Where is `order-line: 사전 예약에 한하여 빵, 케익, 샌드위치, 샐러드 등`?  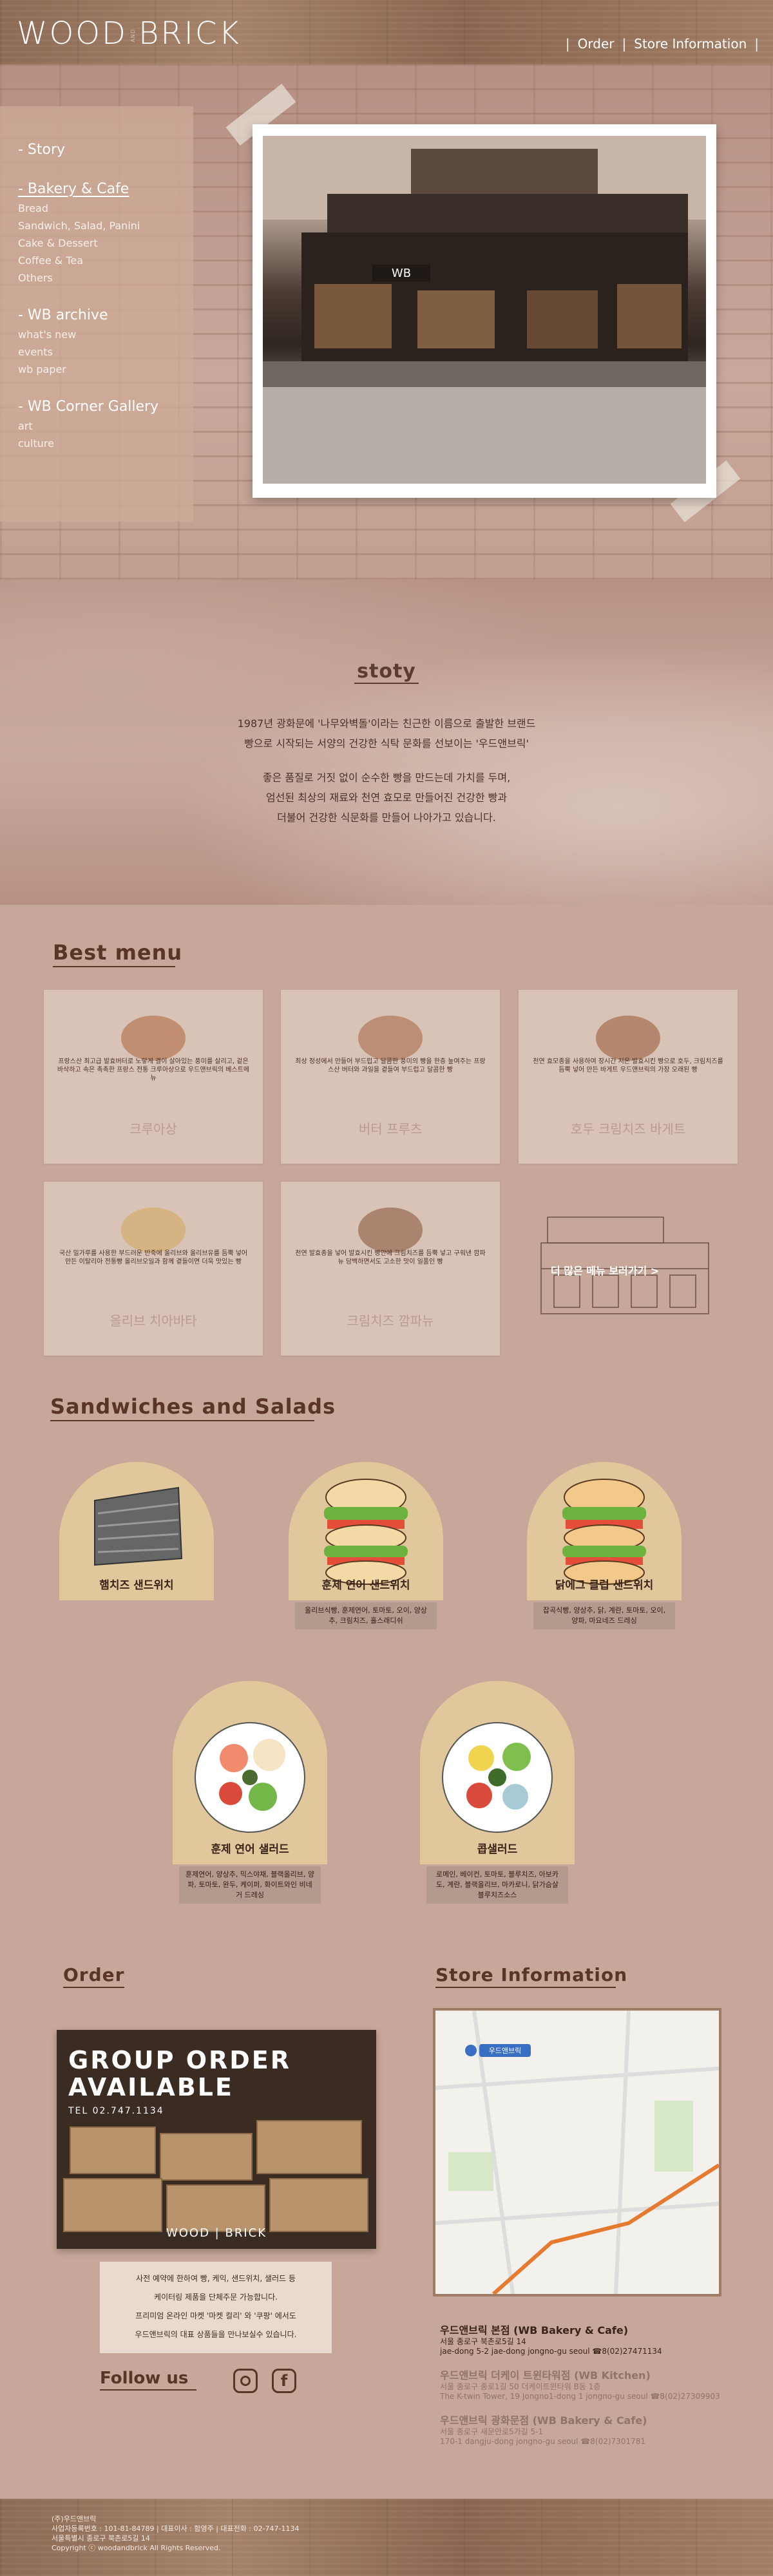
order-line: 사전 예약에 한하여 빵, 케익, 샌드위치, 샐러드 등 is located at coordinates (216, 2278).